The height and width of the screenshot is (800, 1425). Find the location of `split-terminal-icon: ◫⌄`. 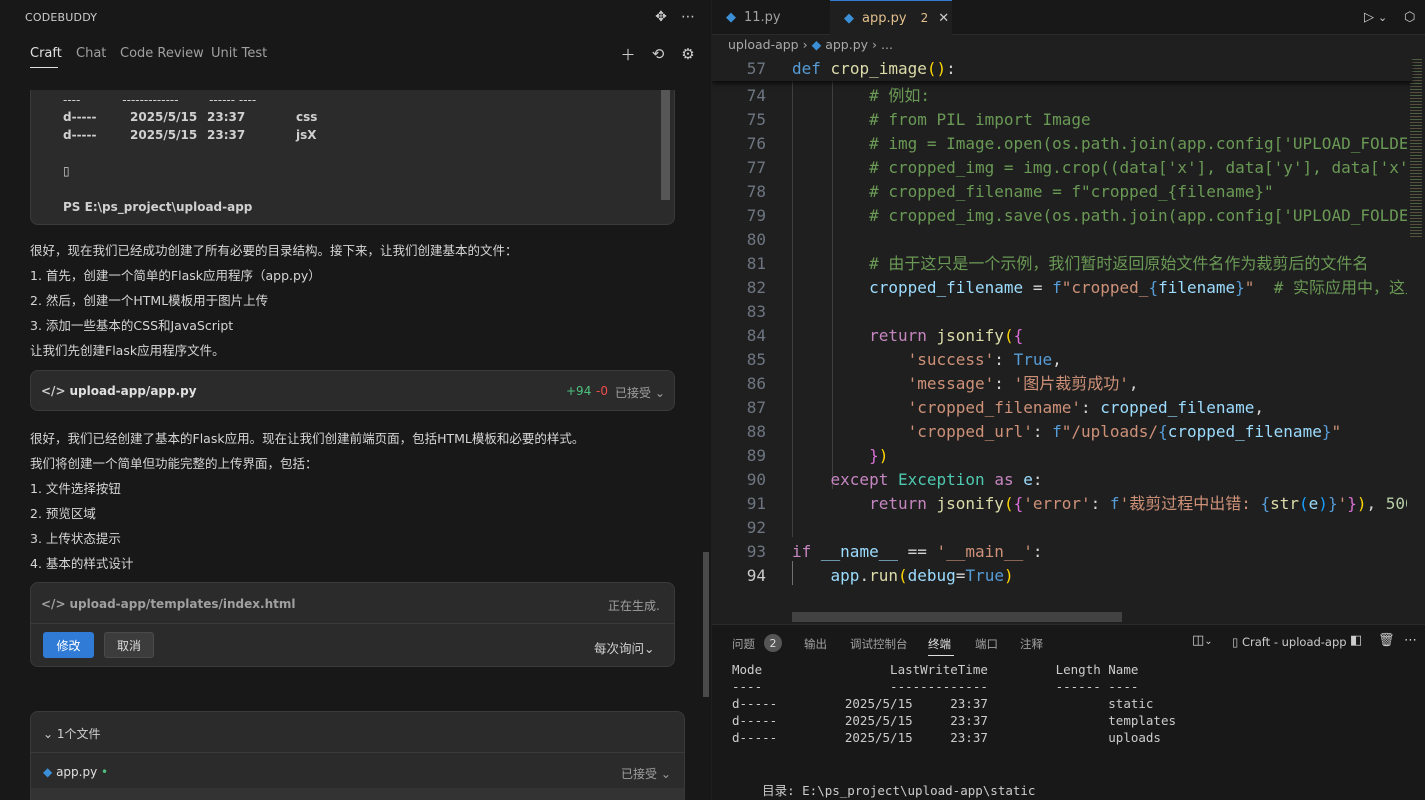

split-terminal-icon: ◫⌄ is located at coordinates (1202, 640).